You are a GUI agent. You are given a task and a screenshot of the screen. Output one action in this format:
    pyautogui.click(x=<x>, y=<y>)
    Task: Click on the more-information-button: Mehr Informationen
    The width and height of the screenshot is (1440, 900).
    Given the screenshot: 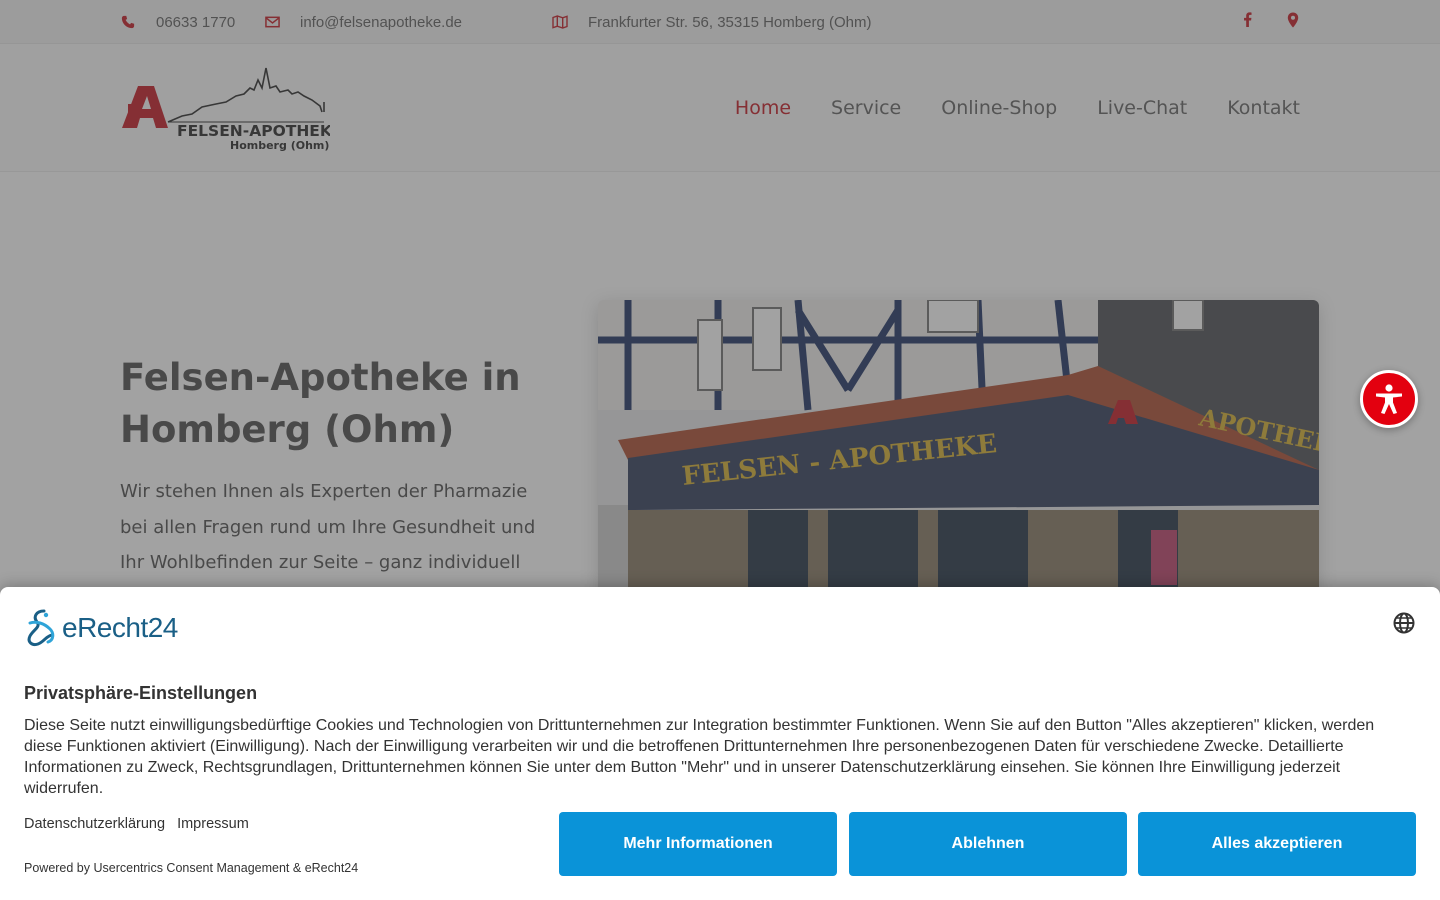 What is the action you would take?
    pyautogui.click(x=698, y=844)
    